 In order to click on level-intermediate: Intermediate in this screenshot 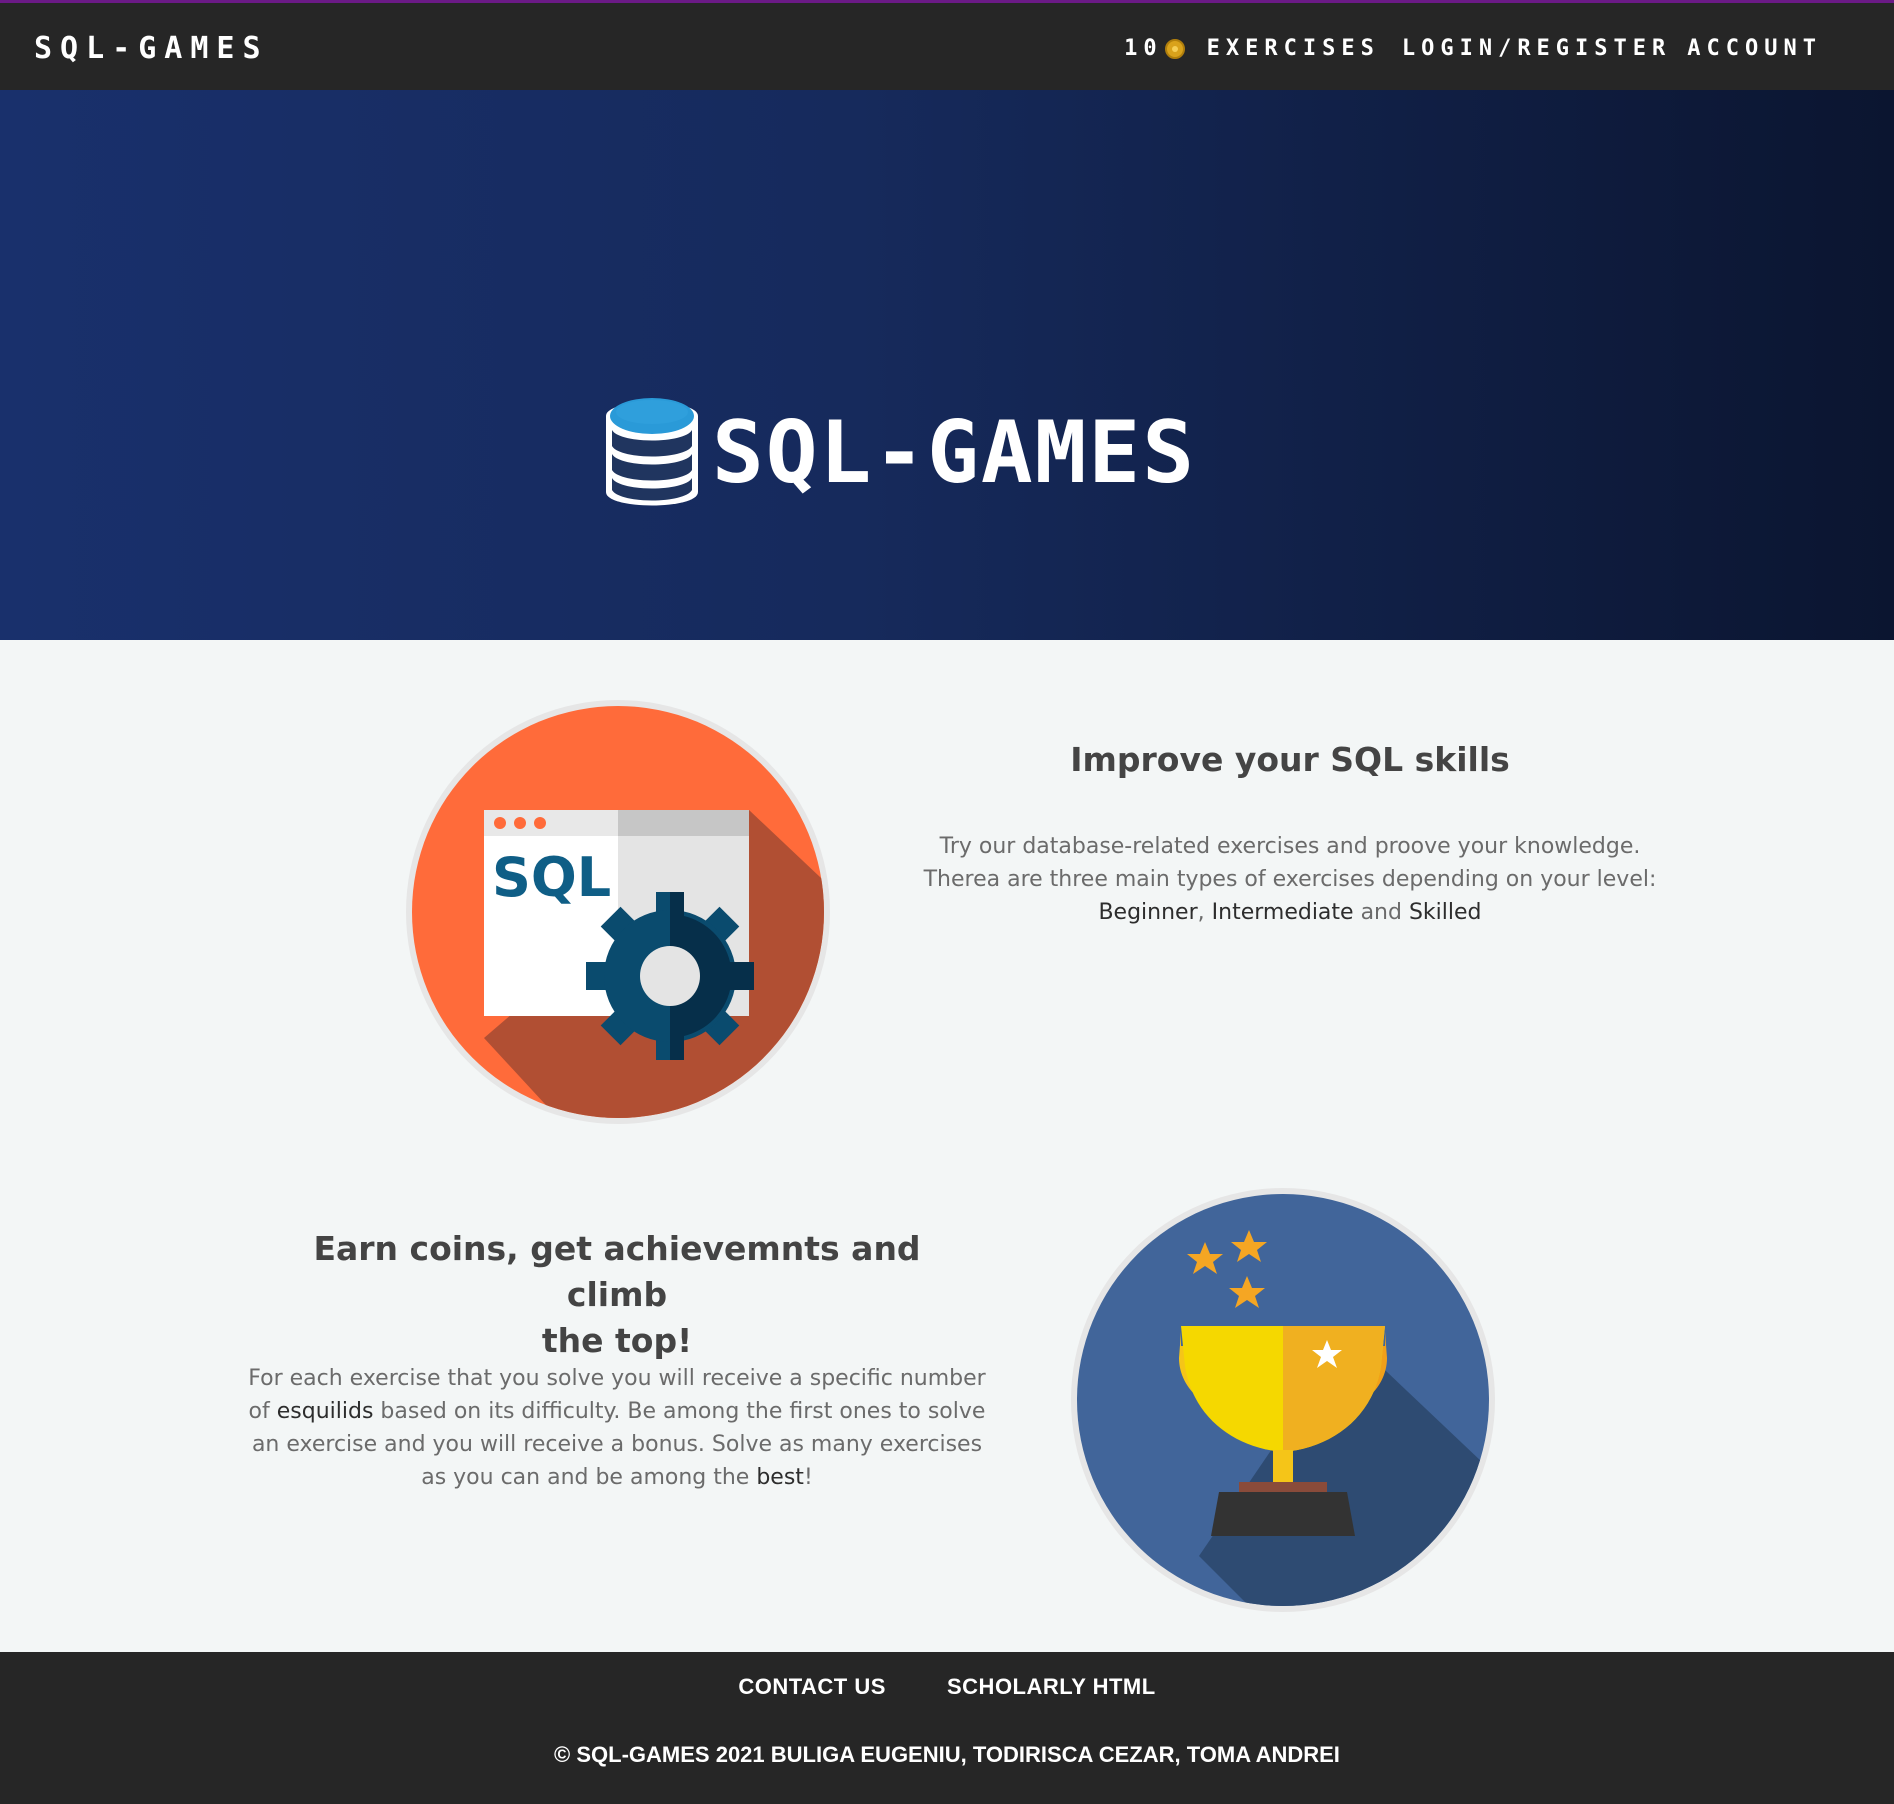, I will do `click(1282, 912)`.